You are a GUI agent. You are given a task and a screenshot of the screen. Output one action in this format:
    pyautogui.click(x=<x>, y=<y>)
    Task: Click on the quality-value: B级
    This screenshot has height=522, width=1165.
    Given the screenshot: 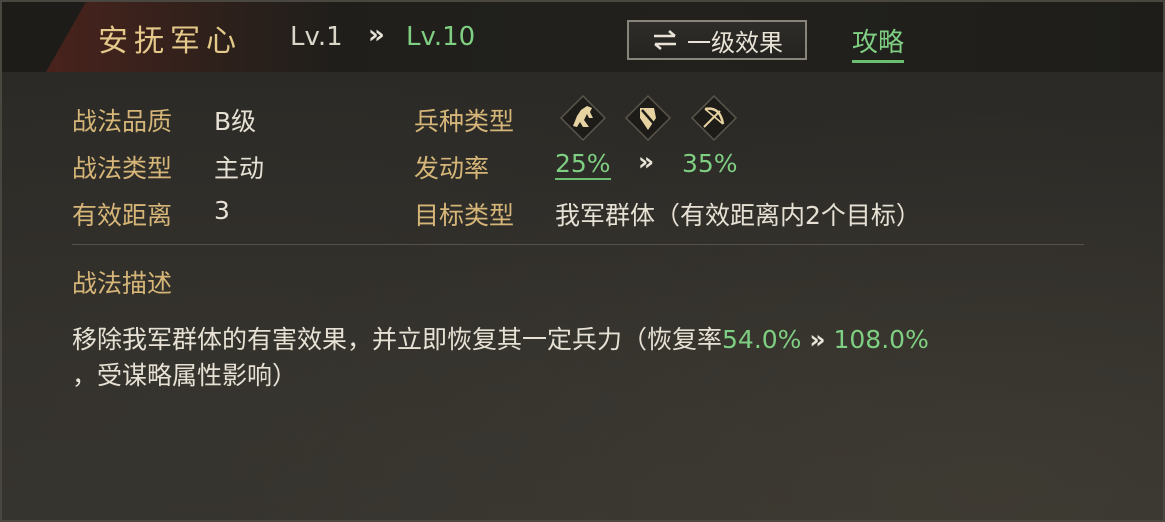 What is the action you would take?
    pyautogui.click(x=235, y=121)
    